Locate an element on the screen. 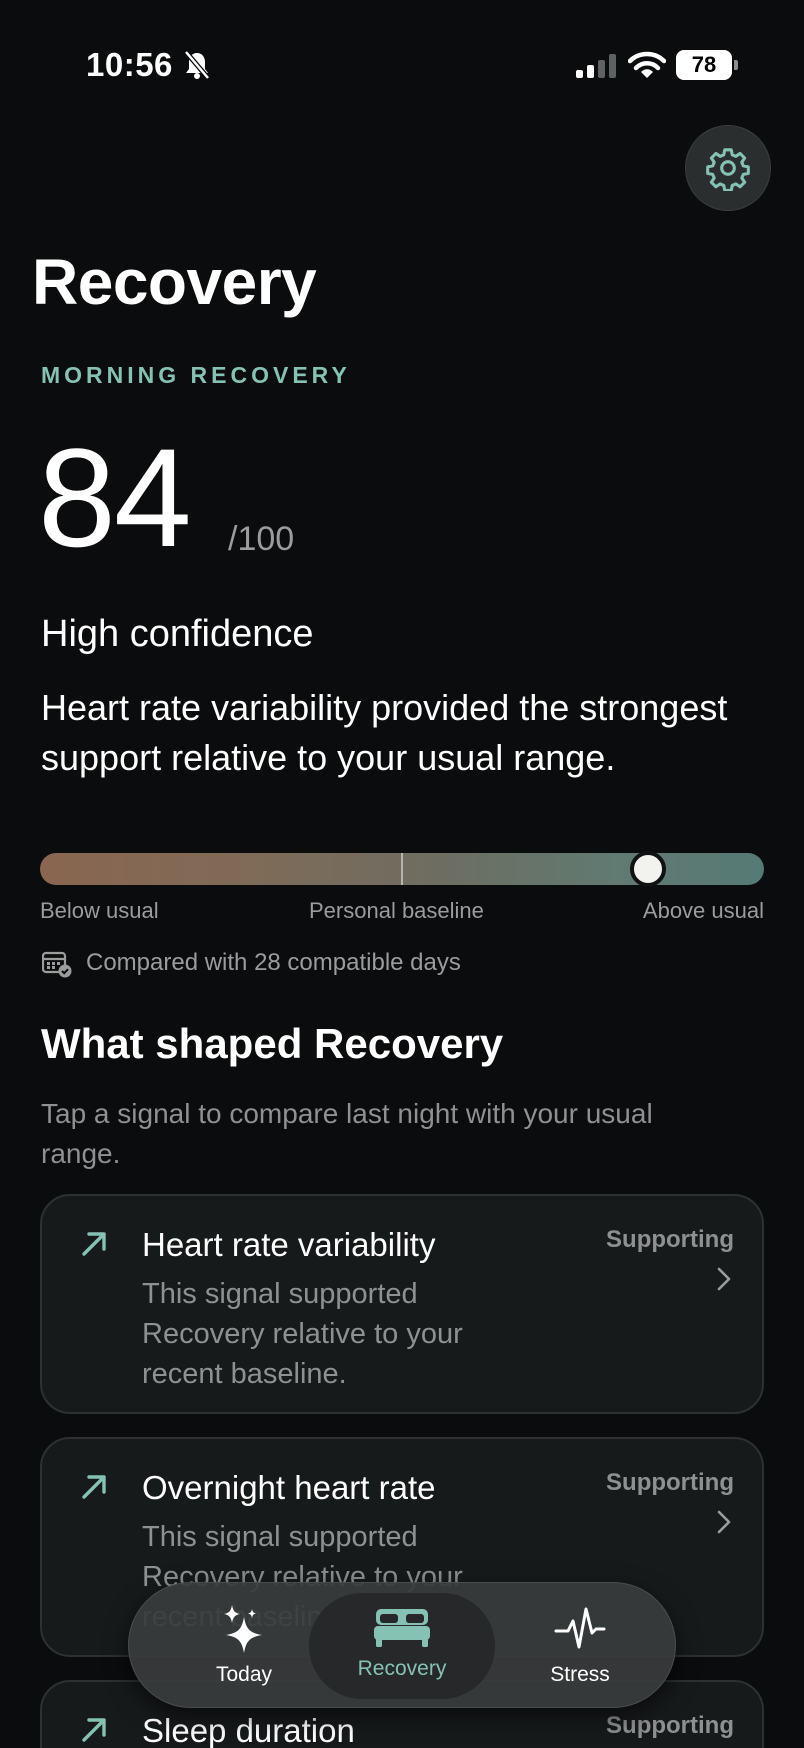  bed-icon is located at coordinates (402, 1628).